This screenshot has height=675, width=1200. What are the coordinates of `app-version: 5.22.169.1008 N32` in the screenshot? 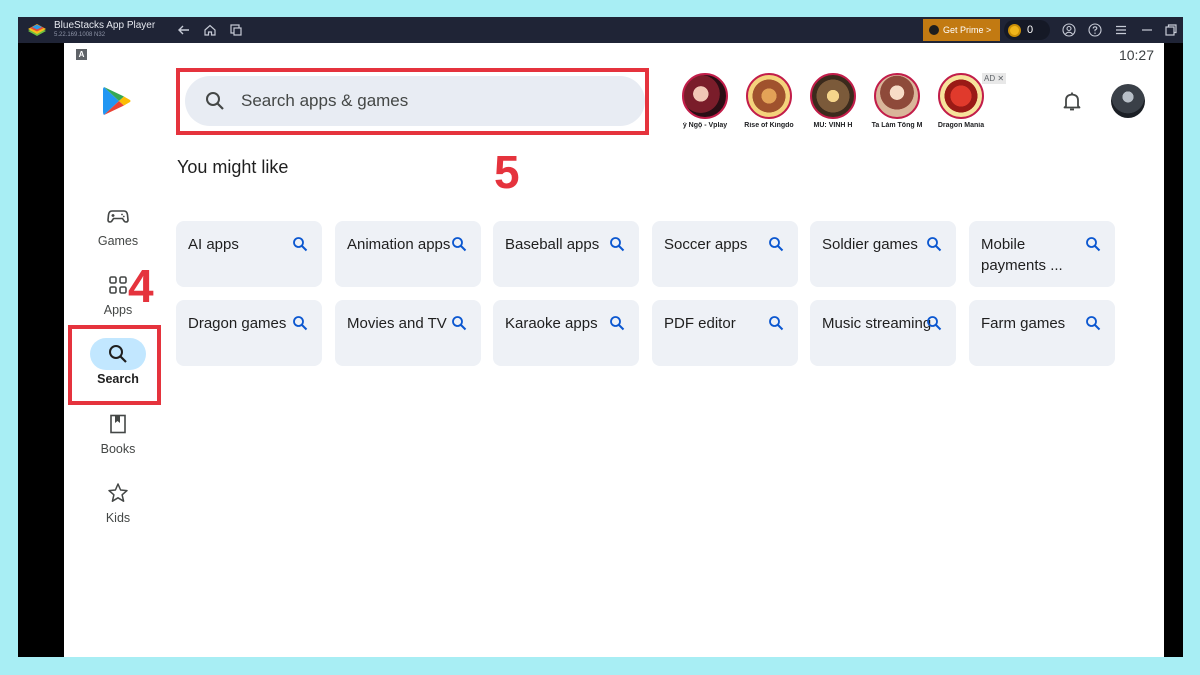 It's located at (80, 35).